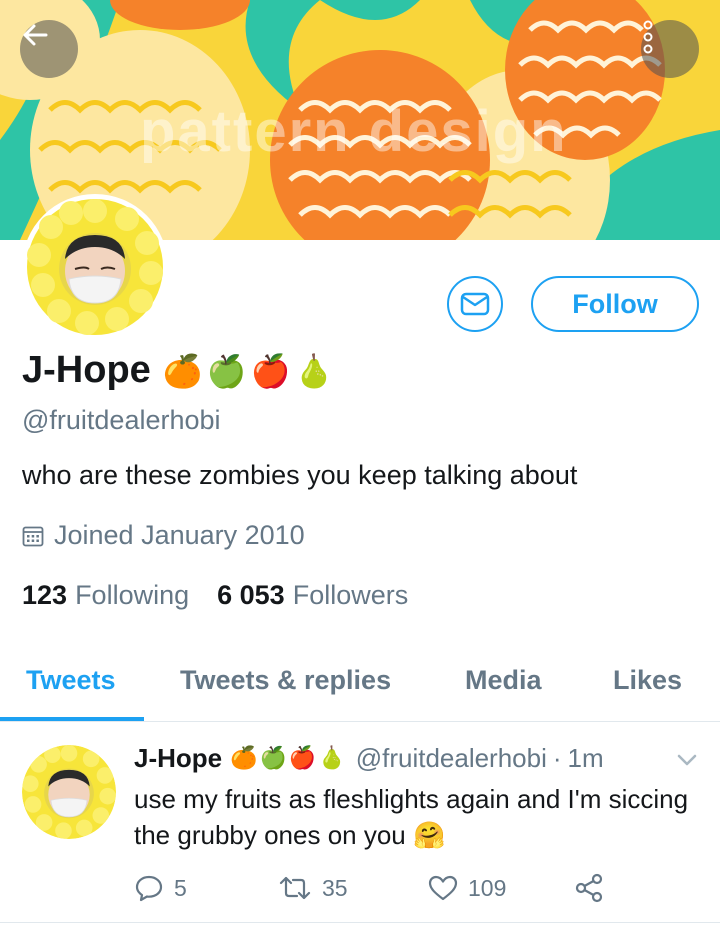 The height and width of the screenshot is (935, 720). I want to click on following-stat: 123 Following, so click(105, 595).